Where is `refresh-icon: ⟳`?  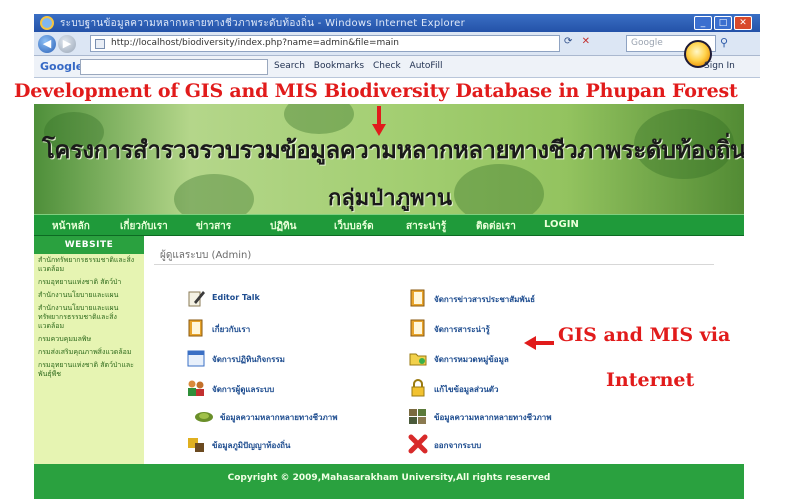 refresh-icon: ⟳ is located at coordinates (568, 41).